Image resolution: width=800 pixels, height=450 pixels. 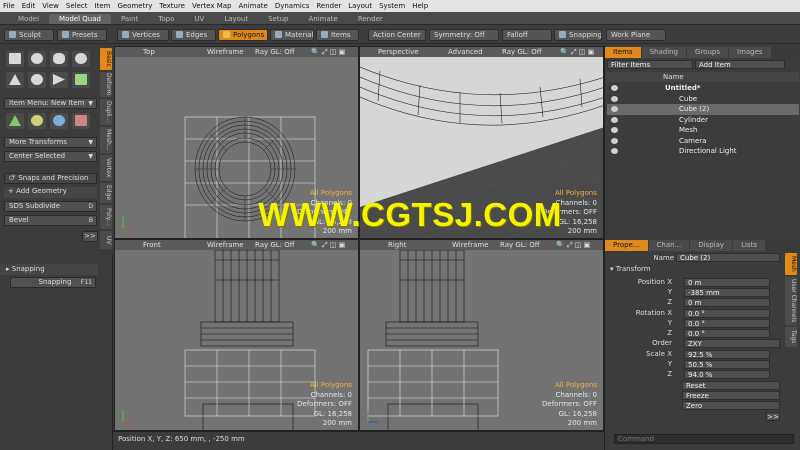 I want to click on scale-z-field: 94.0 %, so click(x=727, y=374).